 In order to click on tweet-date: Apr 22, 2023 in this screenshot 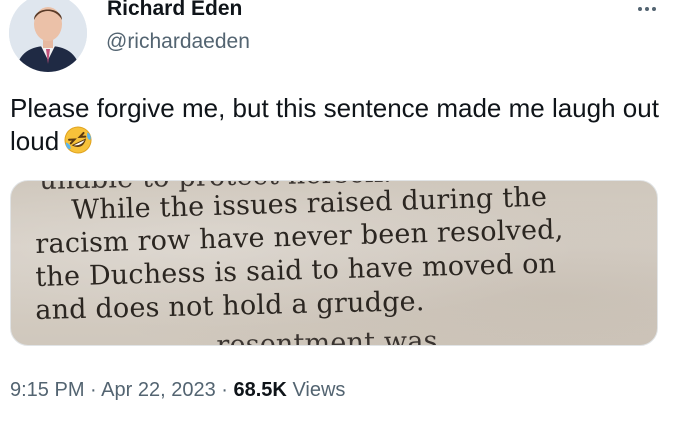, I will do `click(158, 390)`.